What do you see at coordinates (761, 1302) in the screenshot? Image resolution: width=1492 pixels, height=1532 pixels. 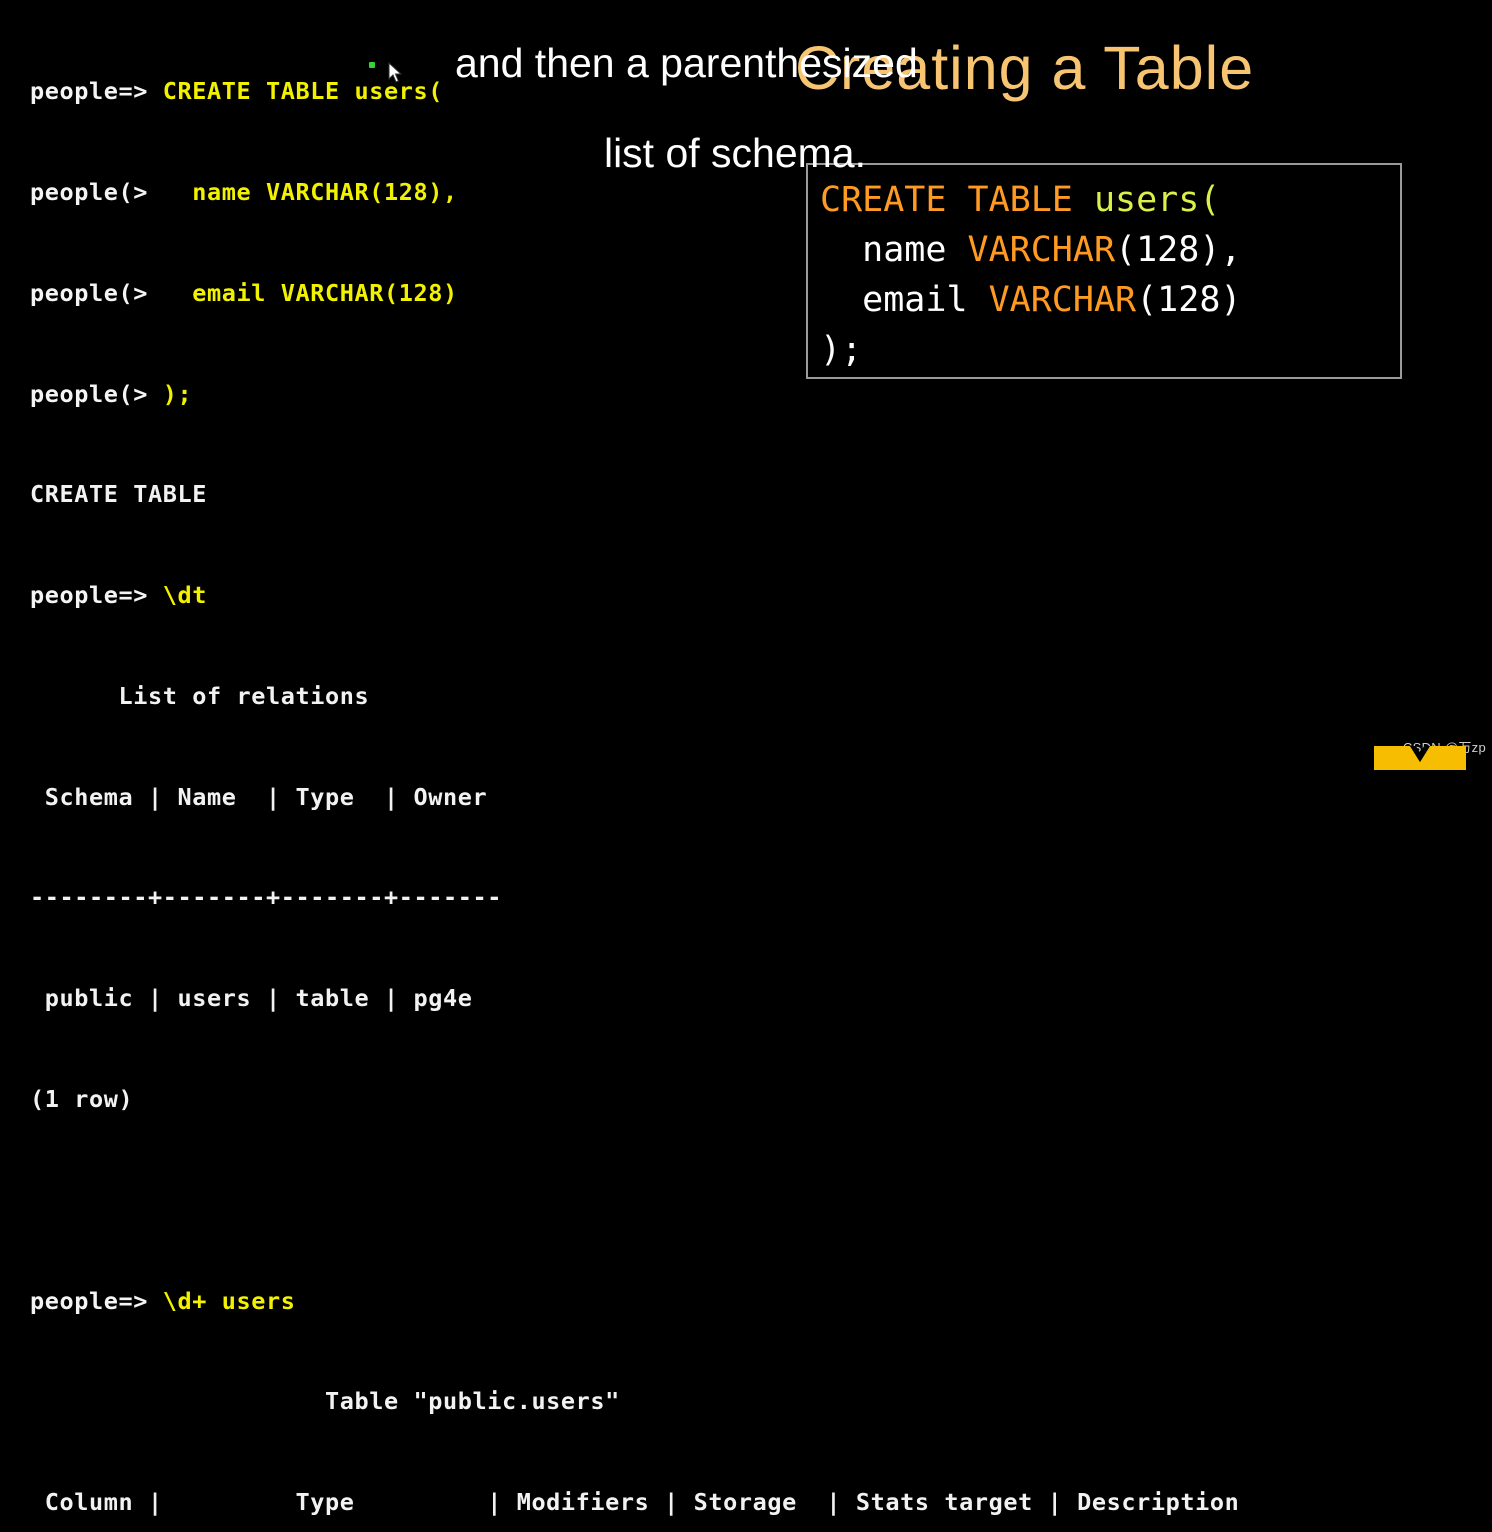 I see `terminal-line-dplus: people=> \d+ users` at bounding box center [761, 1302].